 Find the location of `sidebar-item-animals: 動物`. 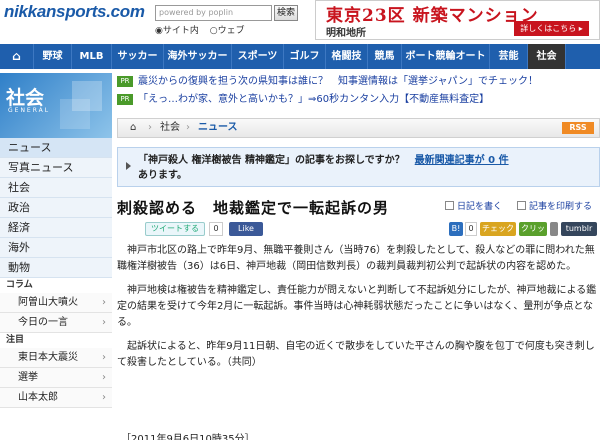

sidebar-item-animals: 動物 is located at coordinates (56, 268).